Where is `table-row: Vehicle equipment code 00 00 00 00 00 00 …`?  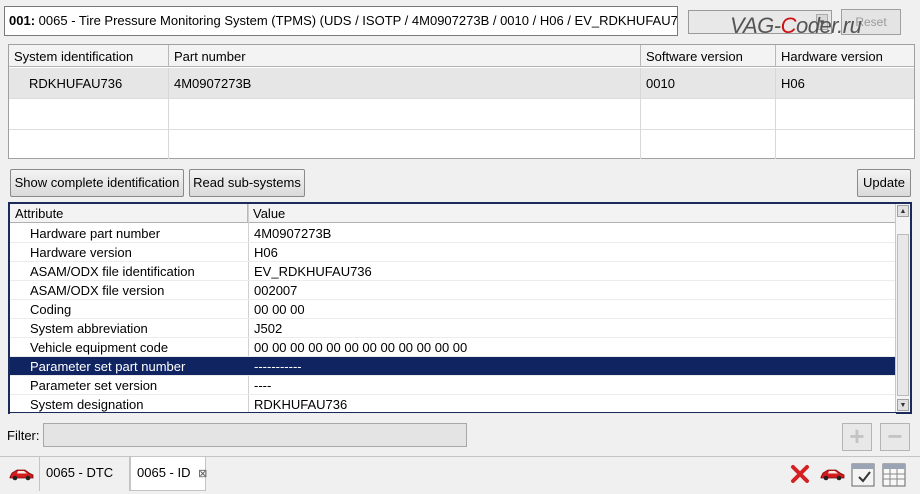
table-row: Vehicle equipment code 00 00 00 00 00 00 … is located at coordinates (453, 347).